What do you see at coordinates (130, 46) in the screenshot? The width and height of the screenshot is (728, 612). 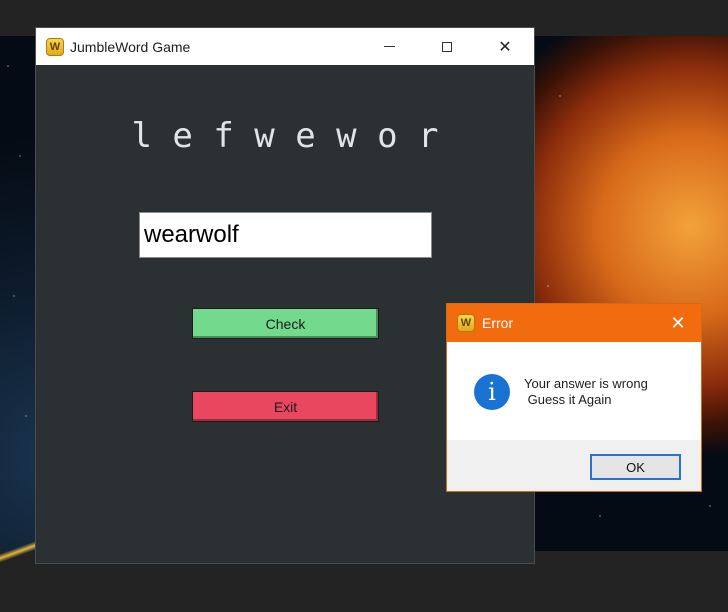 I see `window-title: JumbleWord Game` at bounding box center [130, 46].